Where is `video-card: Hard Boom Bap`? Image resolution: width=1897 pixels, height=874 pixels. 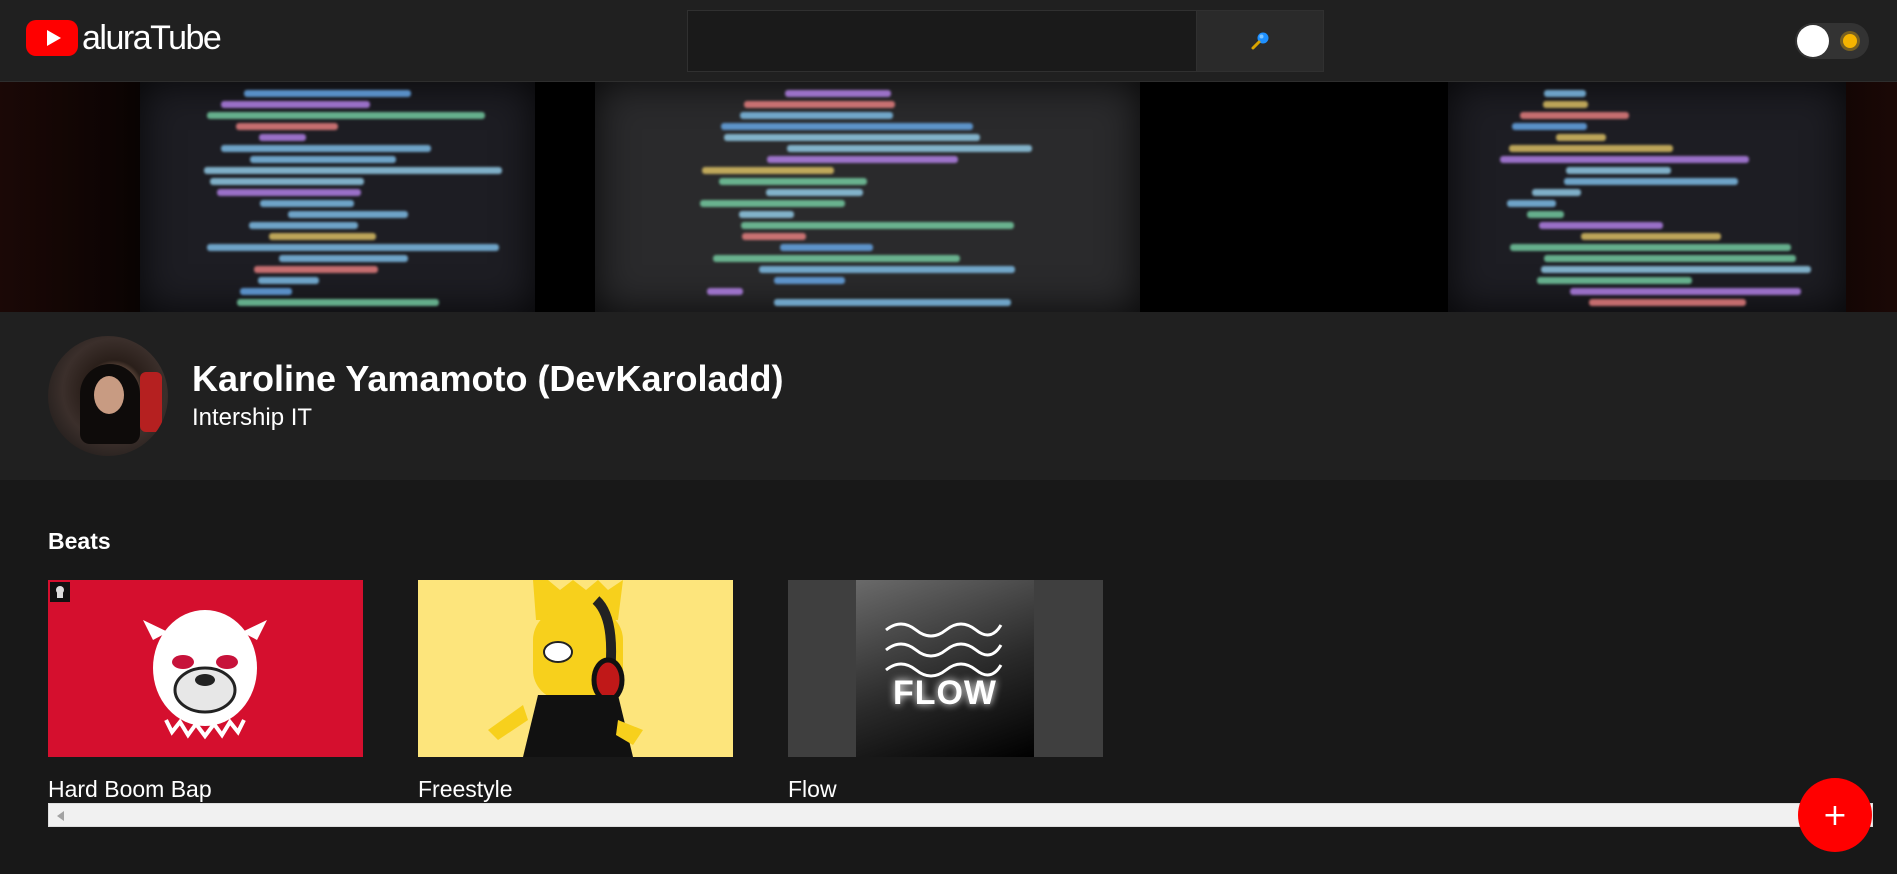
video-card: Hard Boom Bap is located at coordinates (205, 691).